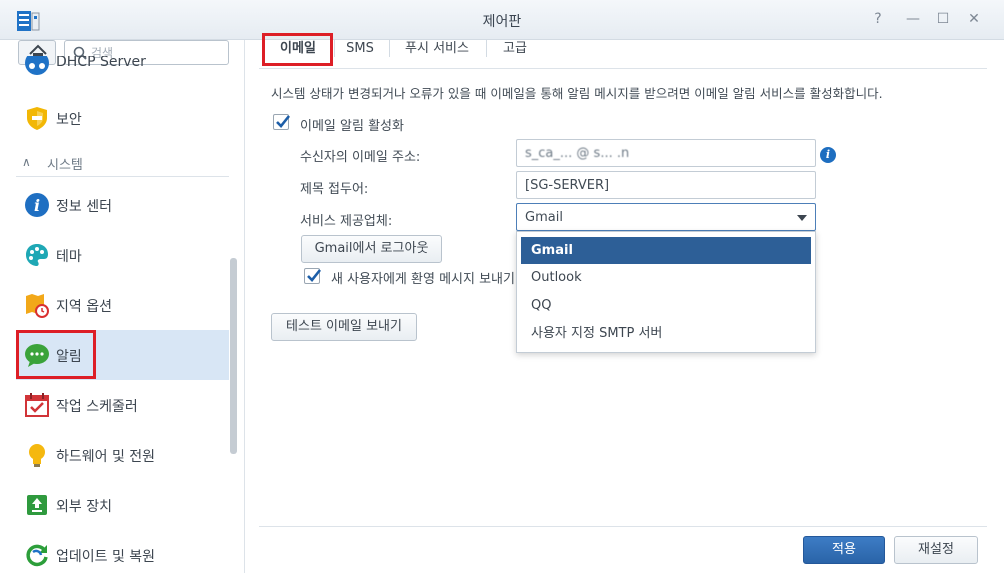  What do you see at coordinates (344, 327) in the screenshot?
I see `send-test-email-button: 테스트 이메일 보내기` at bounding box center [344, 327].